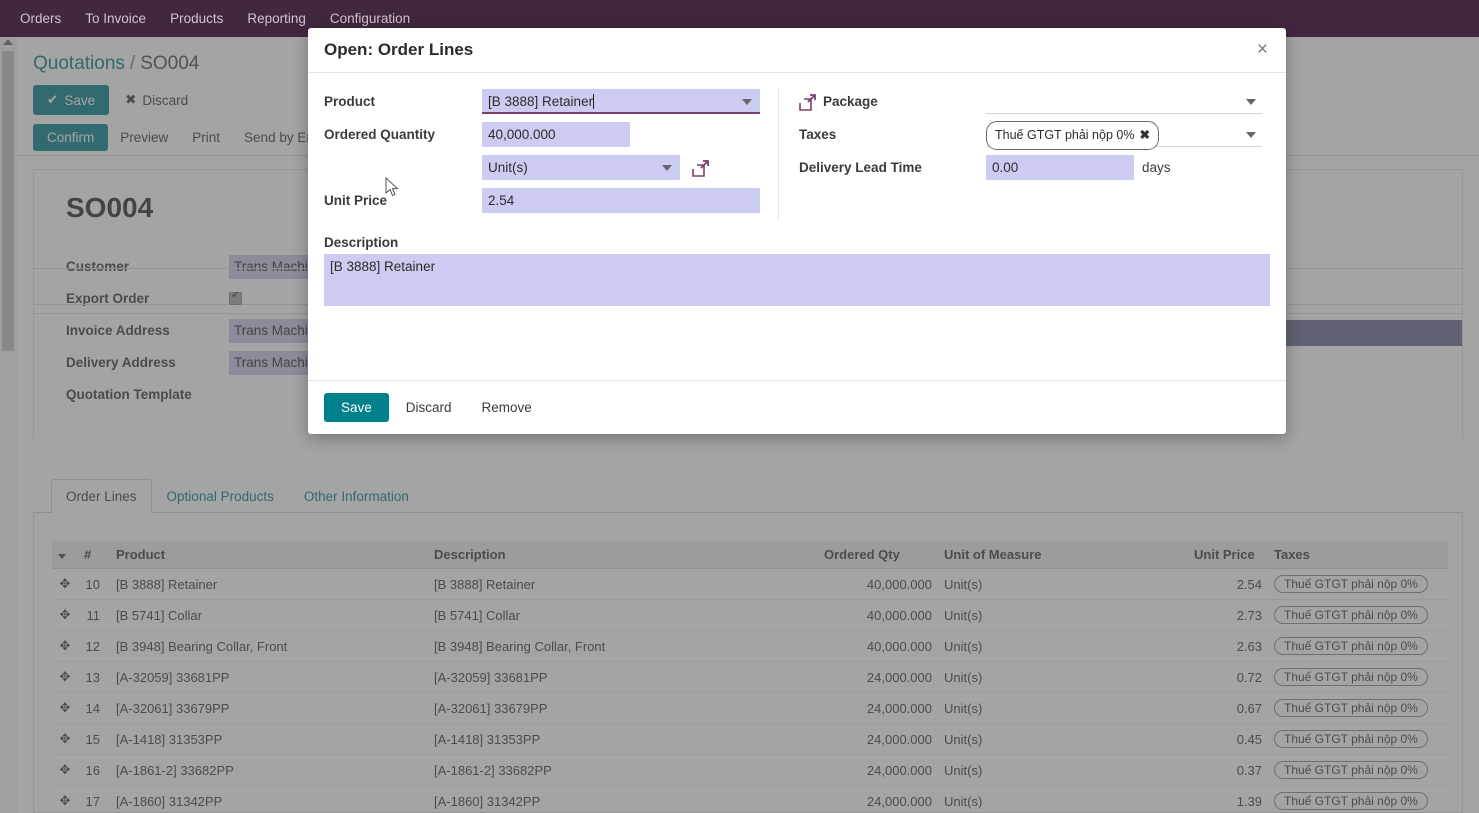 The height and width of the screenshot is (813, 1479). Describe the element at coordinates (350, 101) in the screenshot. I see `product-label: Product` at that location.